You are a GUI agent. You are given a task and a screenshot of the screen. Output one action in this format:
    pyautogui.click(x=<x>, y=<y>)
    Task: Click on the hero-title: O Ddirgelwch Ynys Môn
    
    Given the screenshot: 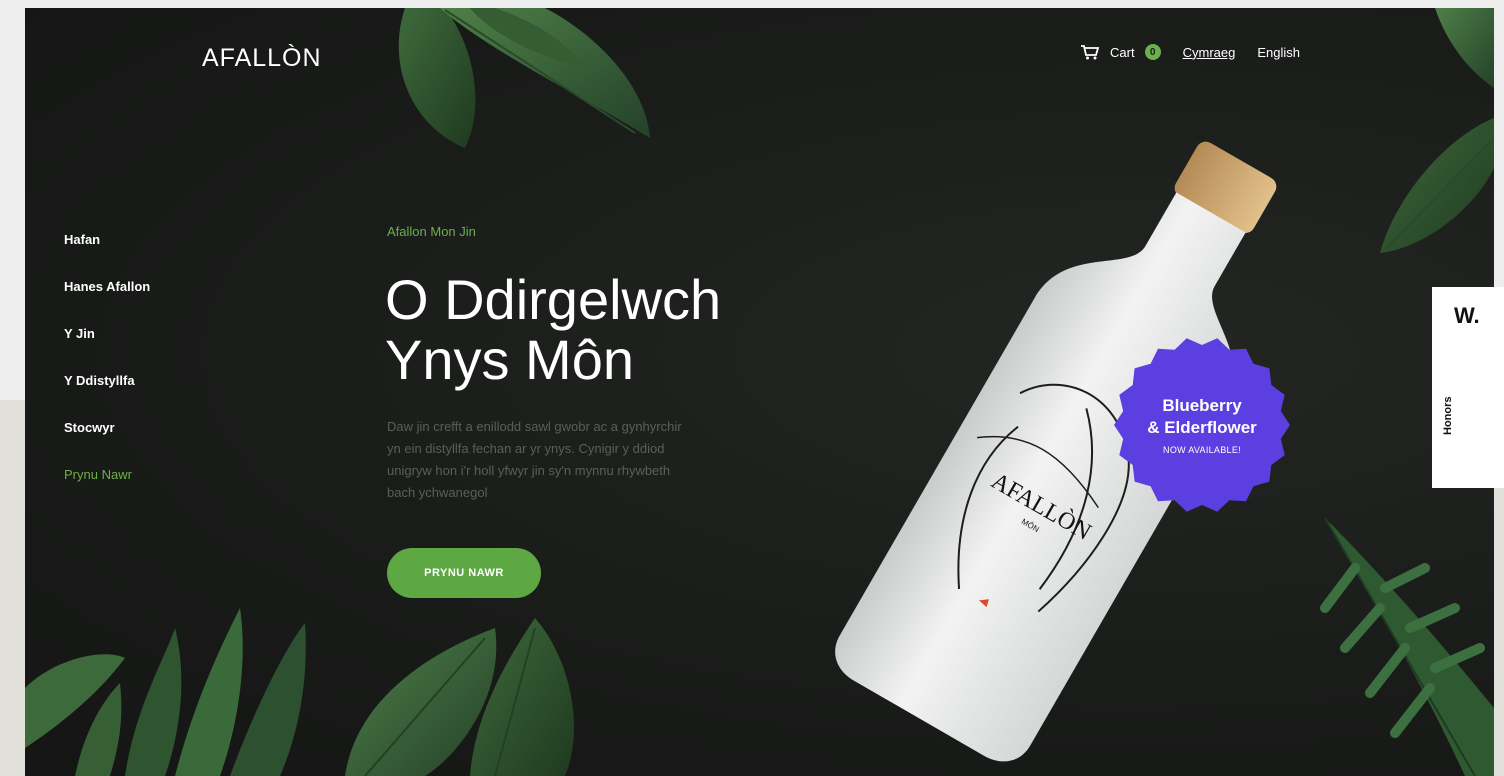 What is the action you would take?
    pyautogui.click(x=553, y=330)
    